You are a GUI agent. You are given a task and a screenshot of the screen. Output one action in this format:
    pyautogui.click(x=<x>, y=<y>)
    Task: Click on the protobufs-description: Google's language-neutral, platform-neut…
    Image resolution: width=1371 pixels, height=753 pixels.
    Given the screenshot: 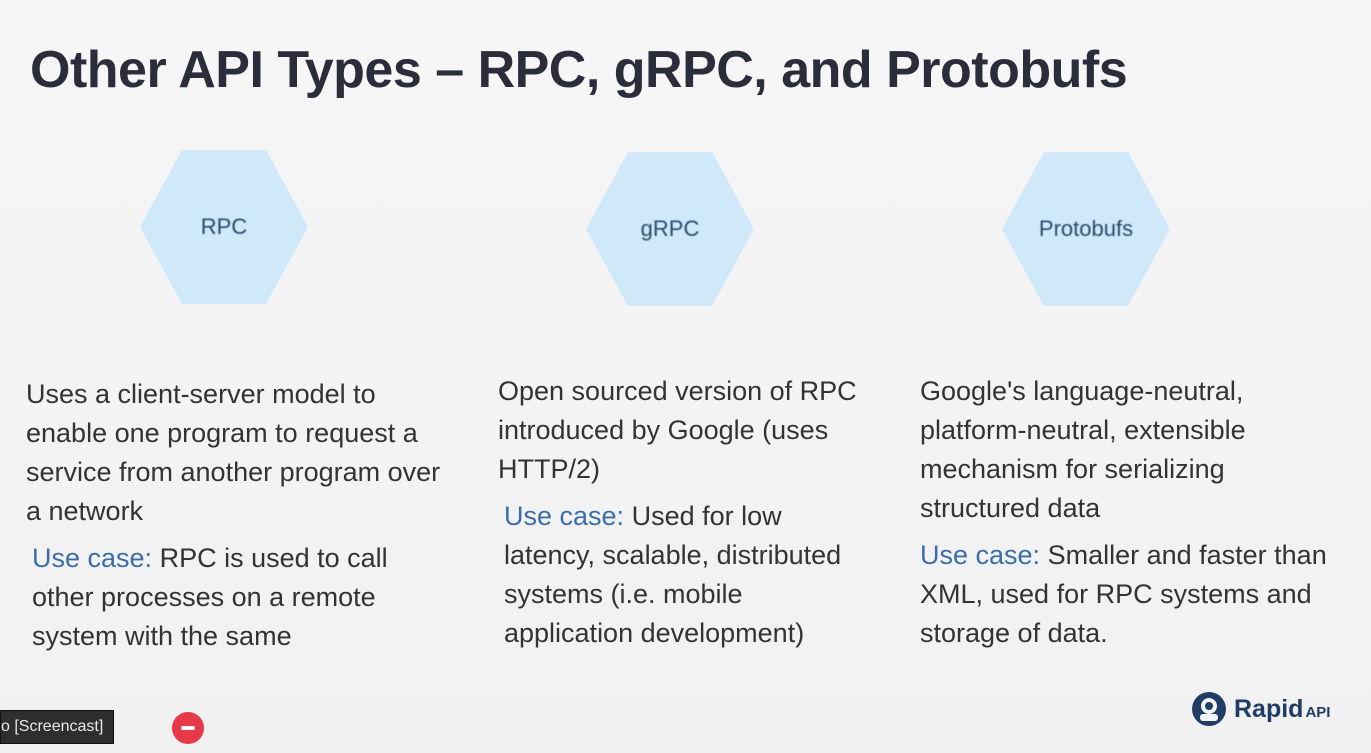 What is the action you would take?
    pyautogui.click(x=1083, y=449)
    